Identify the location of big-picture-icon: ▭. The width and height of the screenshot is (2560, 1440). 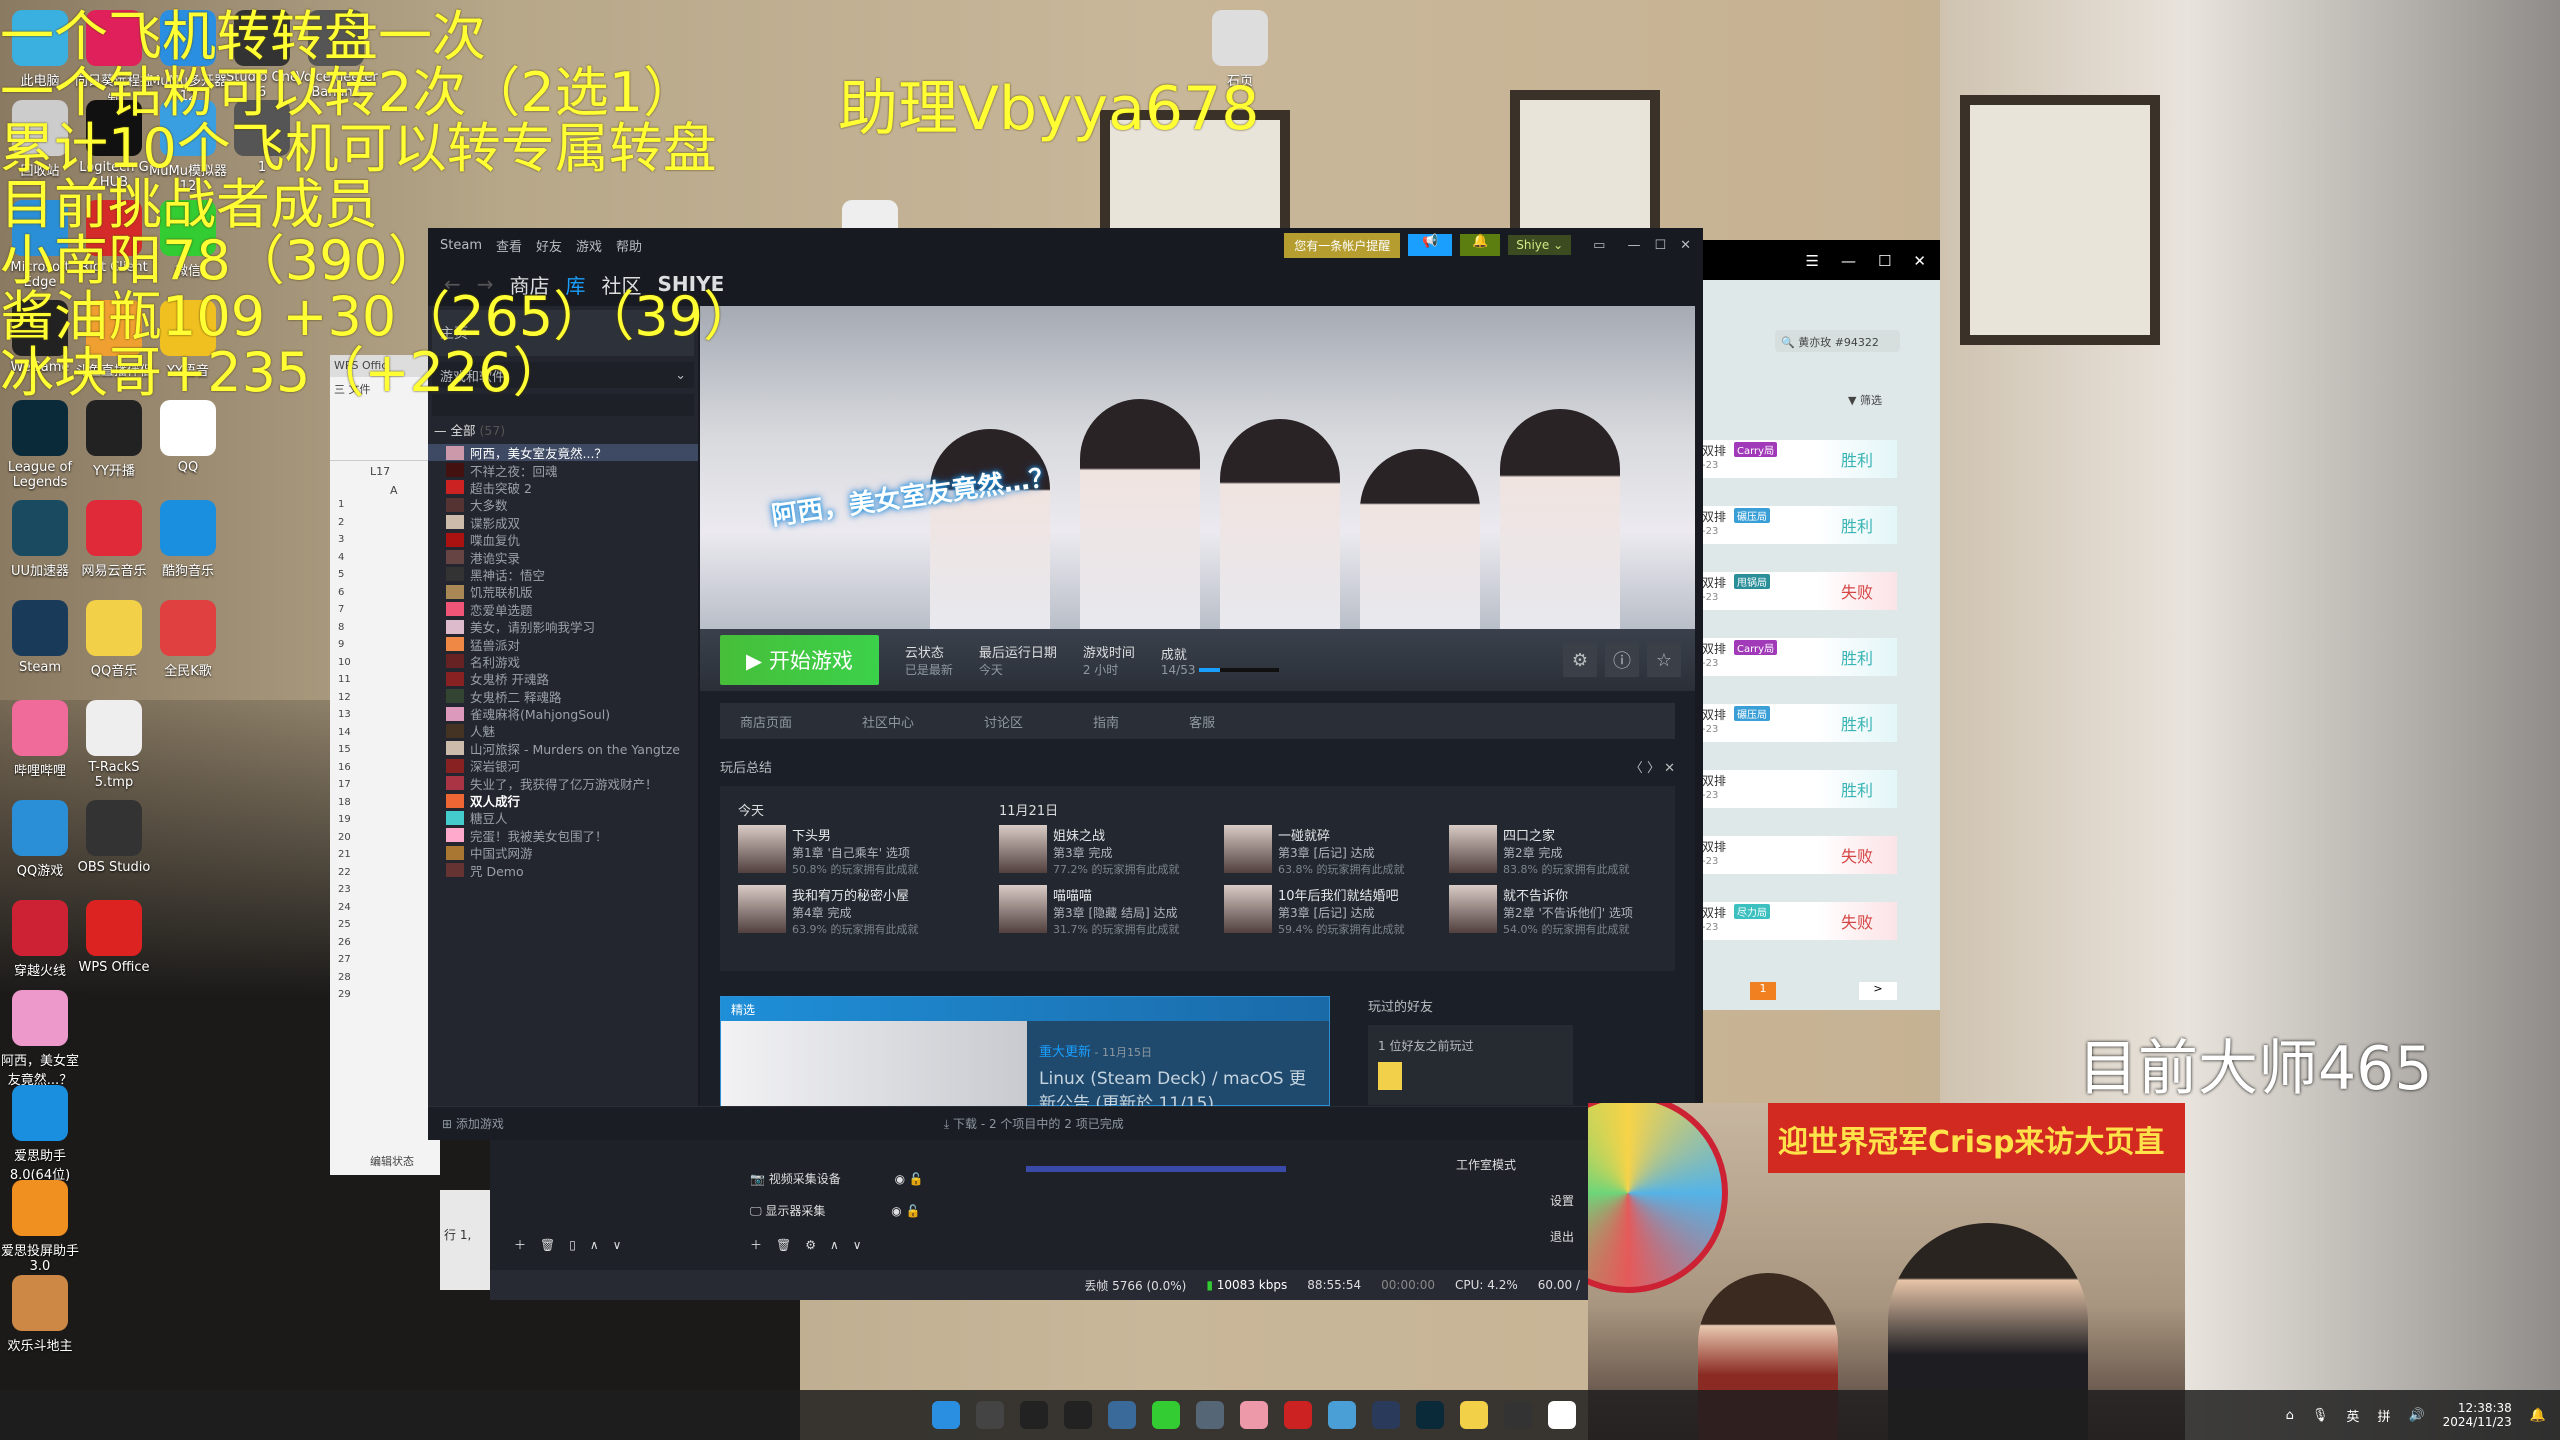
(1599, 245).